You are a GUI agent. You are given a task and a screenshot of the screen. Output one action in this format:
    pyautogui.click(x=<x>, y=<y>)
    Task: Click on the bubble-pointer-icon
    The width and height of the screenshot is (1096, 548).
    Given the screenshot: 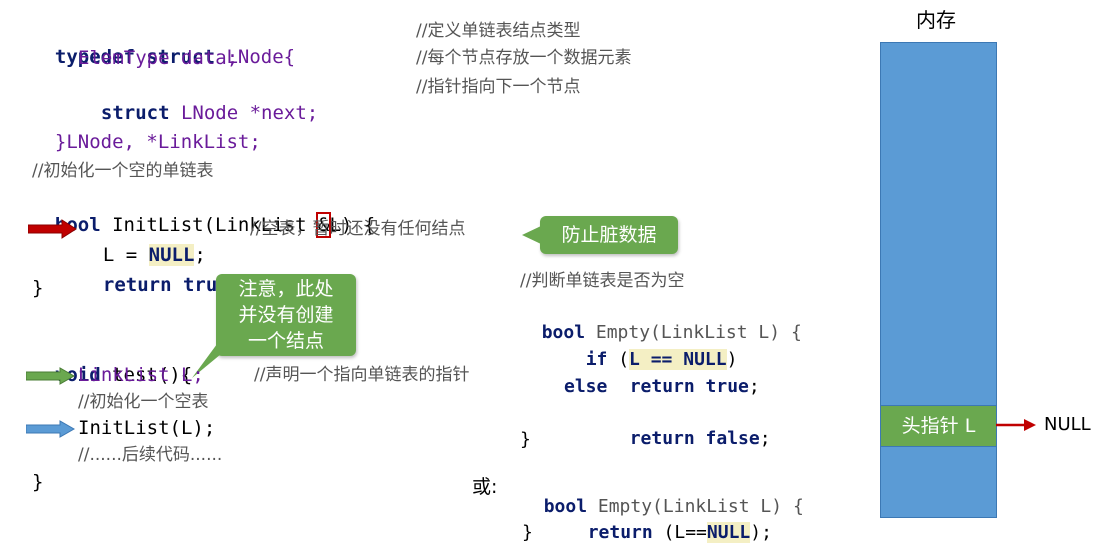 What is the action you would take?
    pyautogui.click(x=531, y=235)
    